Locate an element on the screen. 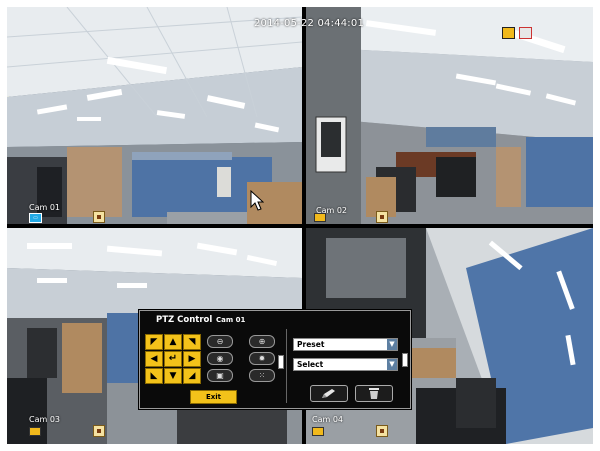 This screenshot has height=451, width=600. camera-type-badge: ▭ is located at coordinates (35, 218).